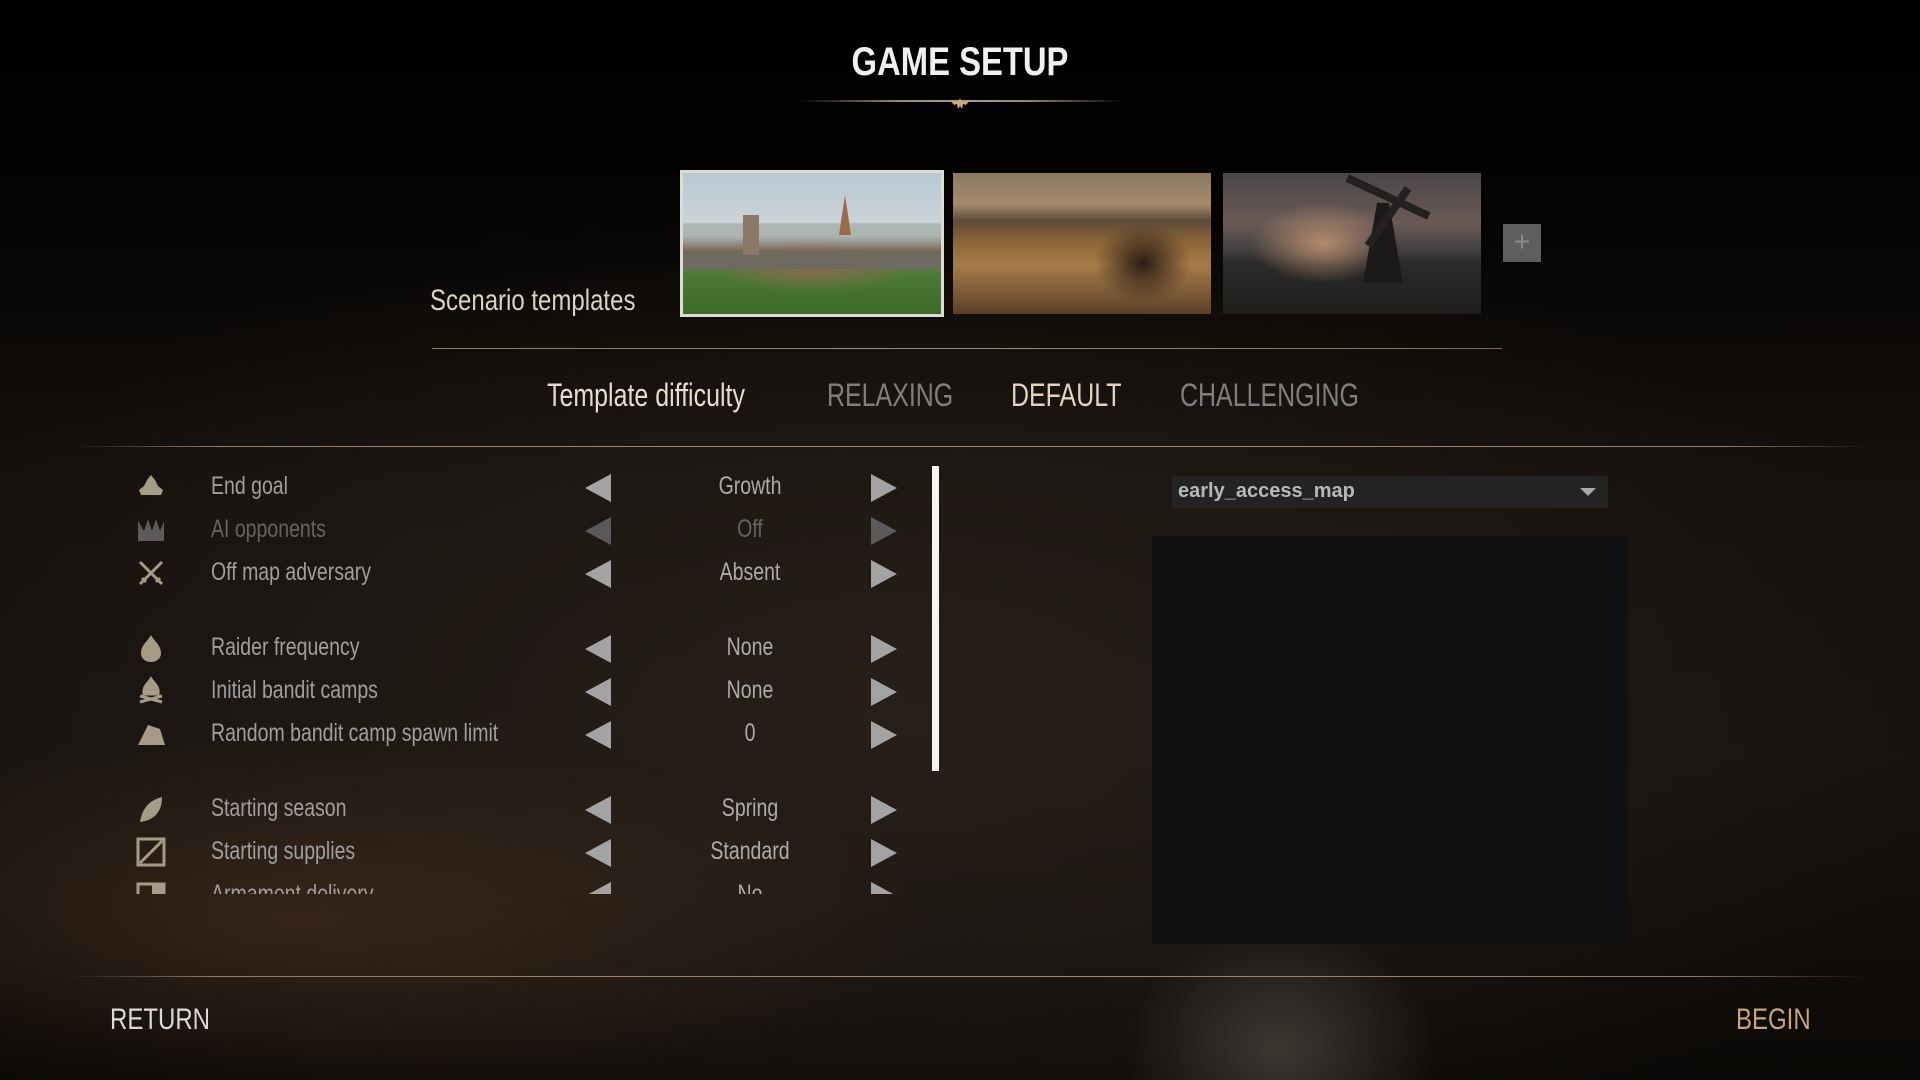 The height and width of the screenshot is (1080, 1920). Describe the element at coordinates (967, 348) in the screenshot. I see `scenario-divider` at that location.